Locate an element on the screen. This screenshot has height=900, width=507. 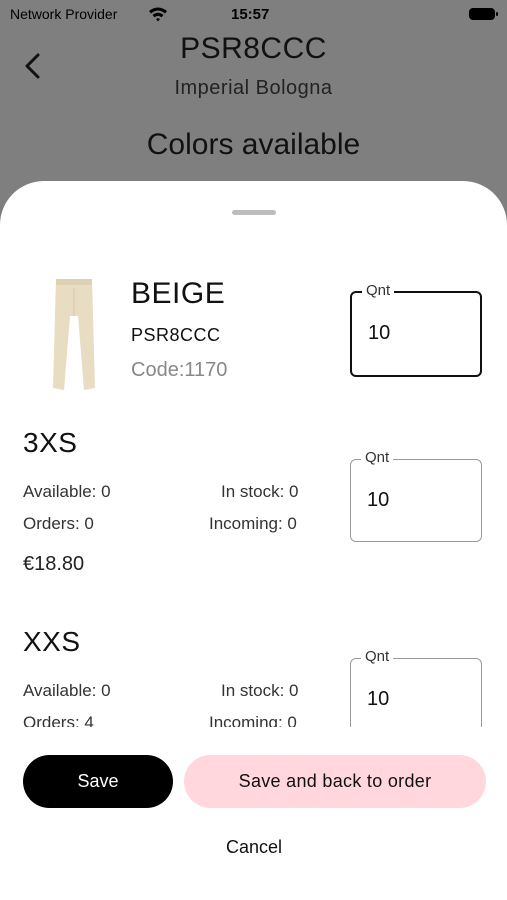
section-title: Colors available is located at coordinates (253, 144).